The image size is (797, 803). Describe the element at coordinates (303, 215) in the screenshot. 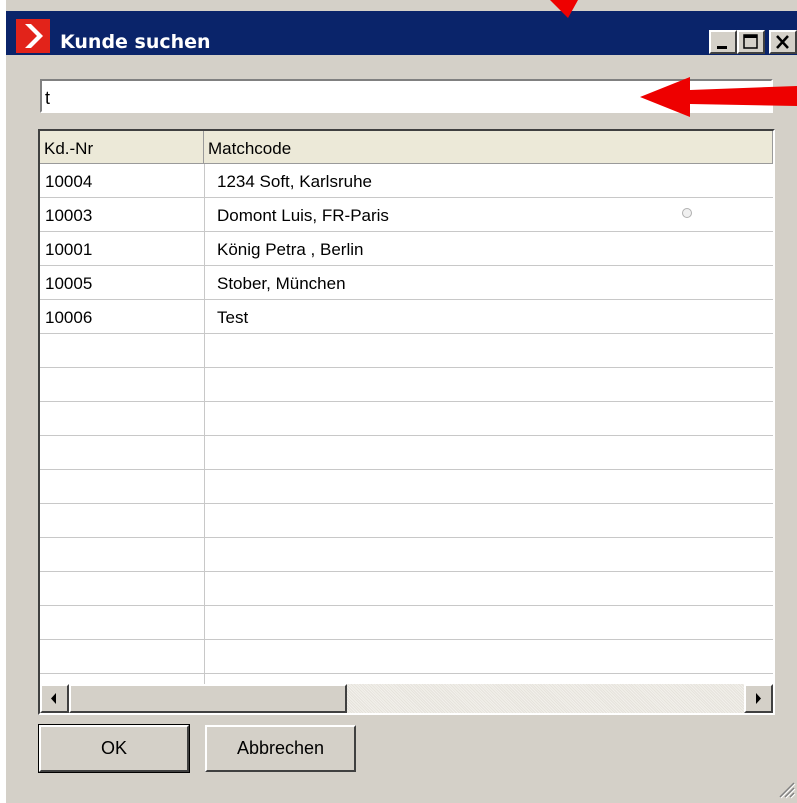

I see `cell-matchcode: Domont Luis, FR-Paris` at that location.